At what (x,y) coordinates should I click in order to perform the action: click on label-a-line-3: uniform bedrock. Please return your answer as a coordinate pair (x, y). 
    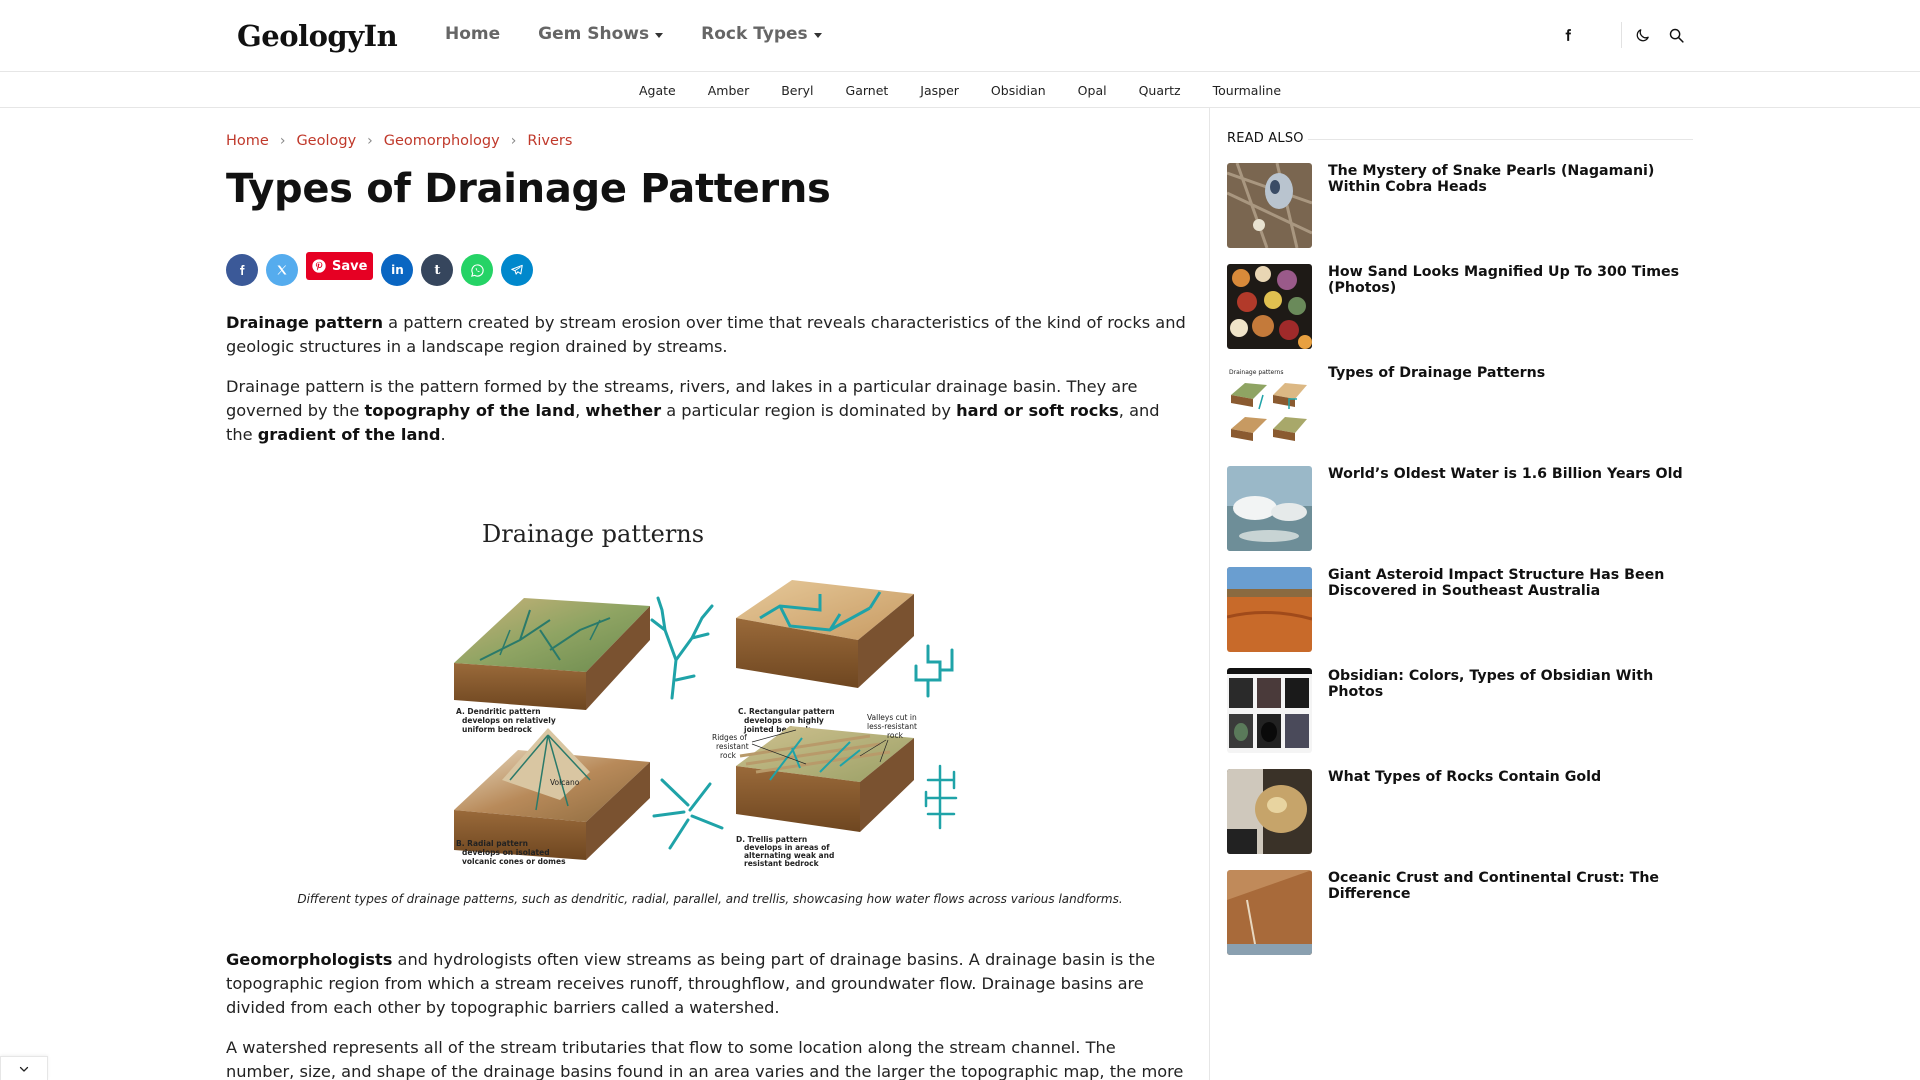
    Looking at the image, I should click on (497, 729).